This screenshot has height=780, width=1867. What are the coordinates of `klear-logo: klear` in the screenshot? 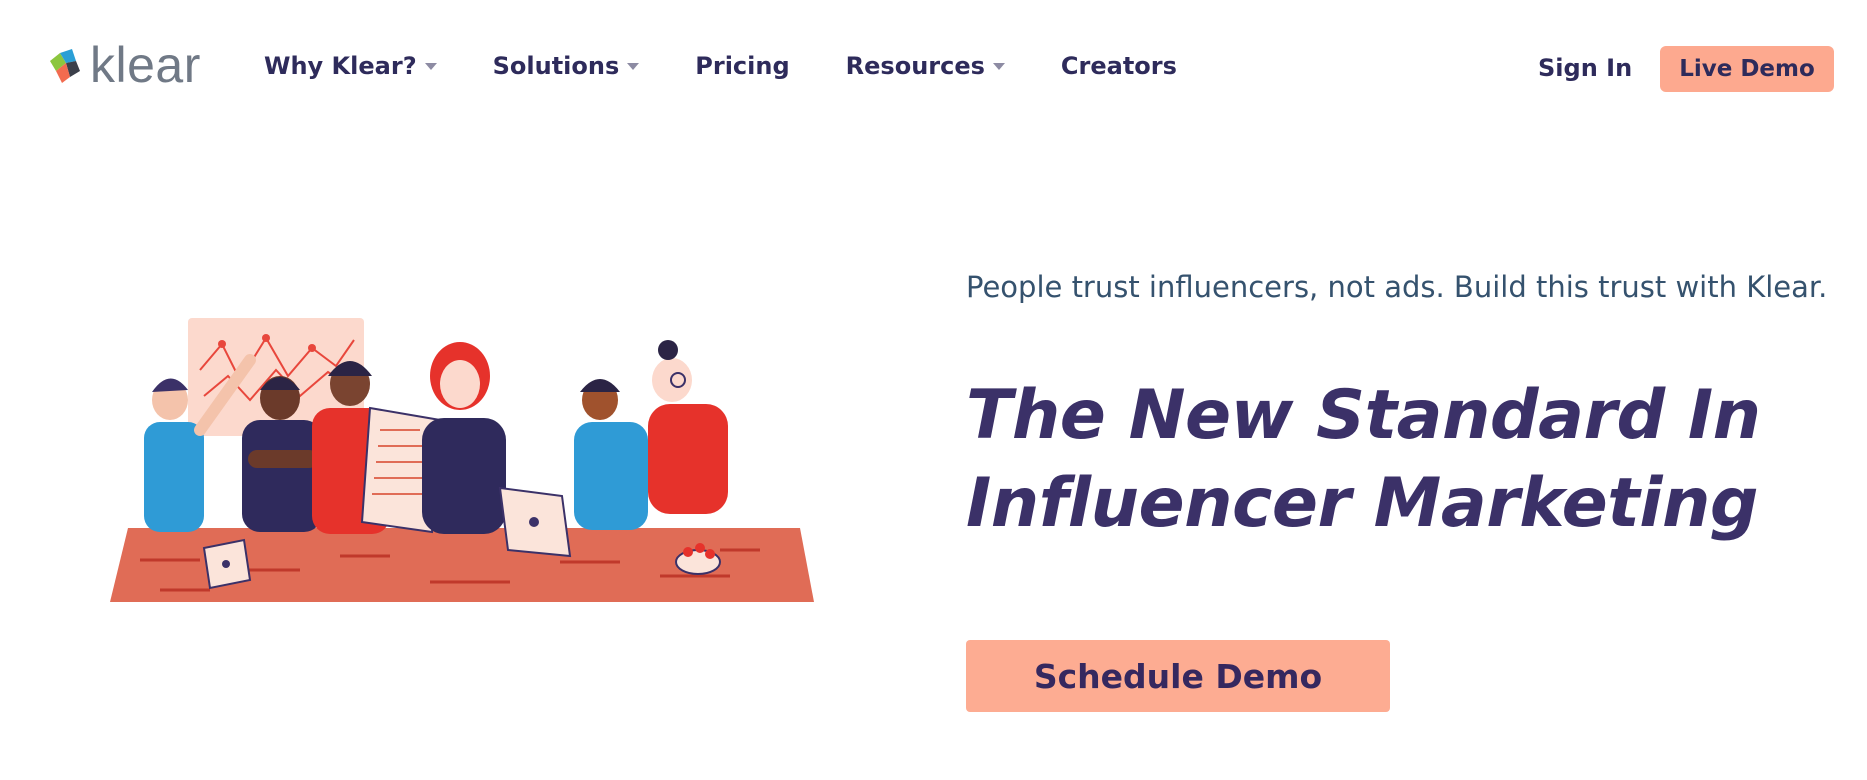 It's located at (123, 65).